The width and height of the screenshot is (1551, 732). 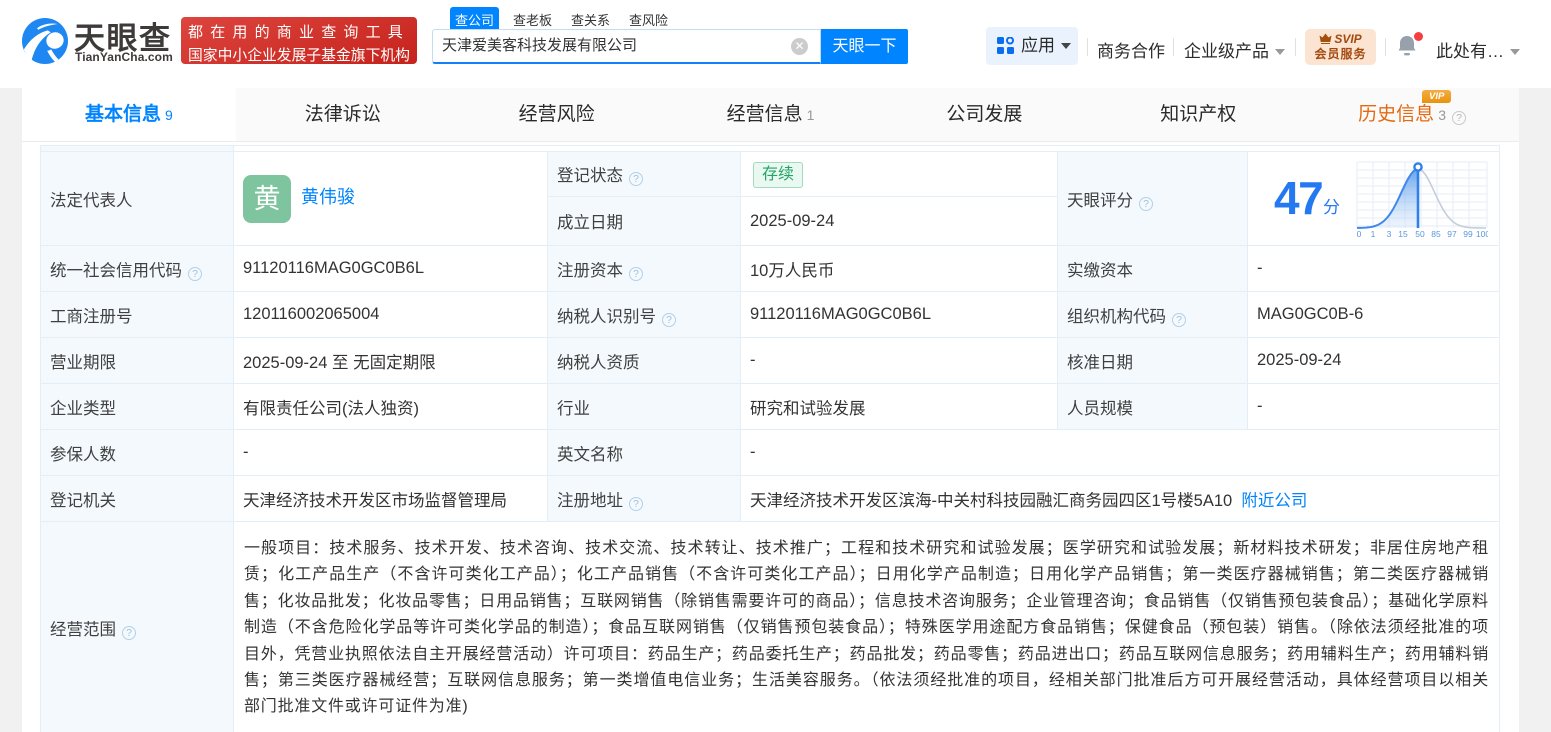 I want to click on svg-text: 100, so click(x=1482, y=234).